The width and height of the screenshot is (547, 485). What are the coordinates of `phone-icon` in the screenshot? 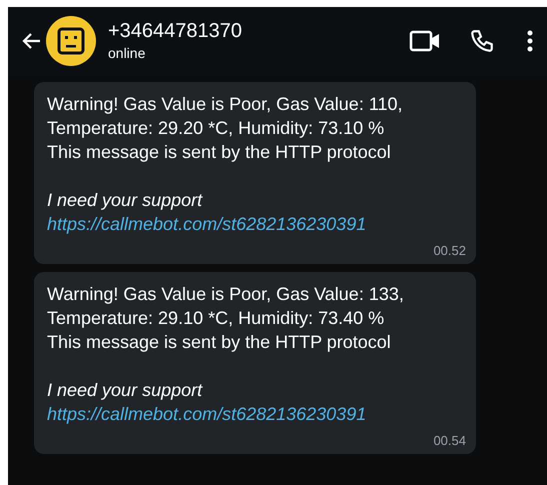 It's located at (482, 41).